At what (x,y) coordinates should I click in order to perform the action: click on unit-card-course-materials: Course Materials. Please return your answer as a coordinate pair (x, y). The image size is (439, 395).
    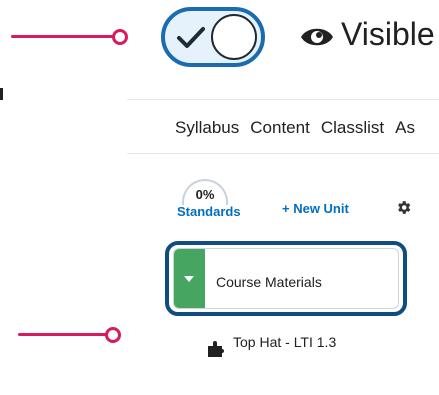
    Looking at the image, I should click on (286, 278).